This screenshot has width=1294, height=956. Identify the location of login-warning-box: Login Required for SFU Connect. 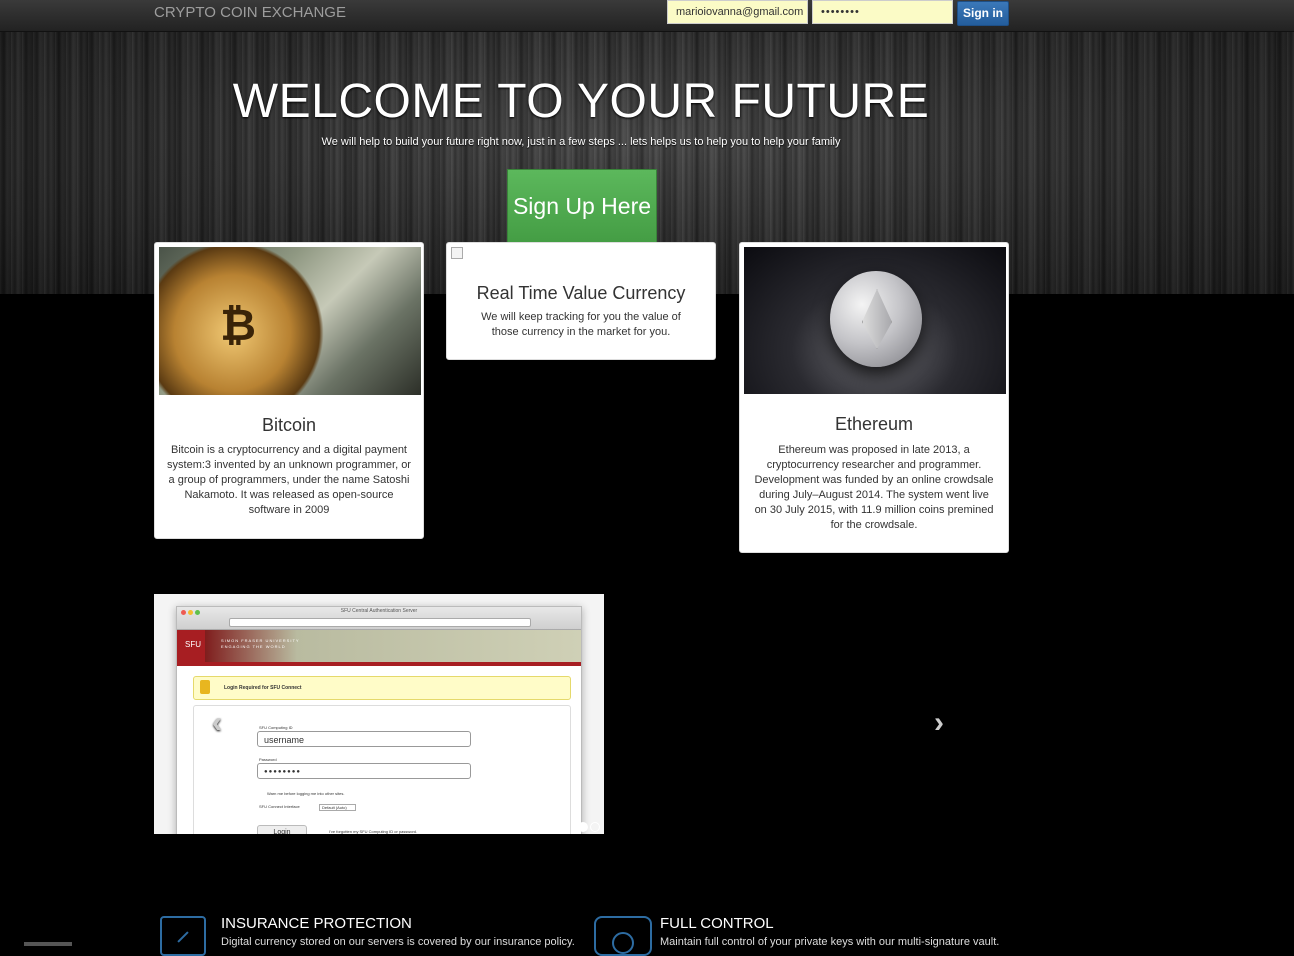
(382, 688).